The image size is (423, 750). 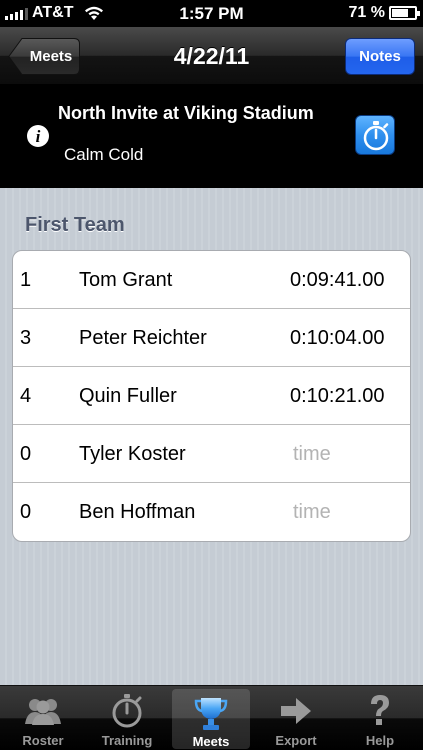 What do you see at coordinates (211, 280) in the screenshot?
I see `table-row: 1 Tom Grant 0:09:41.00` at bounding box center [211, 280].